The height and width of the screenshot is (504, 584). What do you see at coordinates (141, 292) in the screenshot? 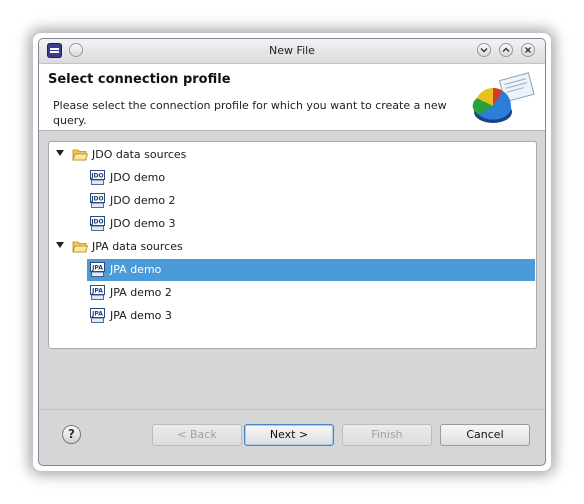
I see `tree-item-label: JPA demo 2` at bounding box center [141, 292].